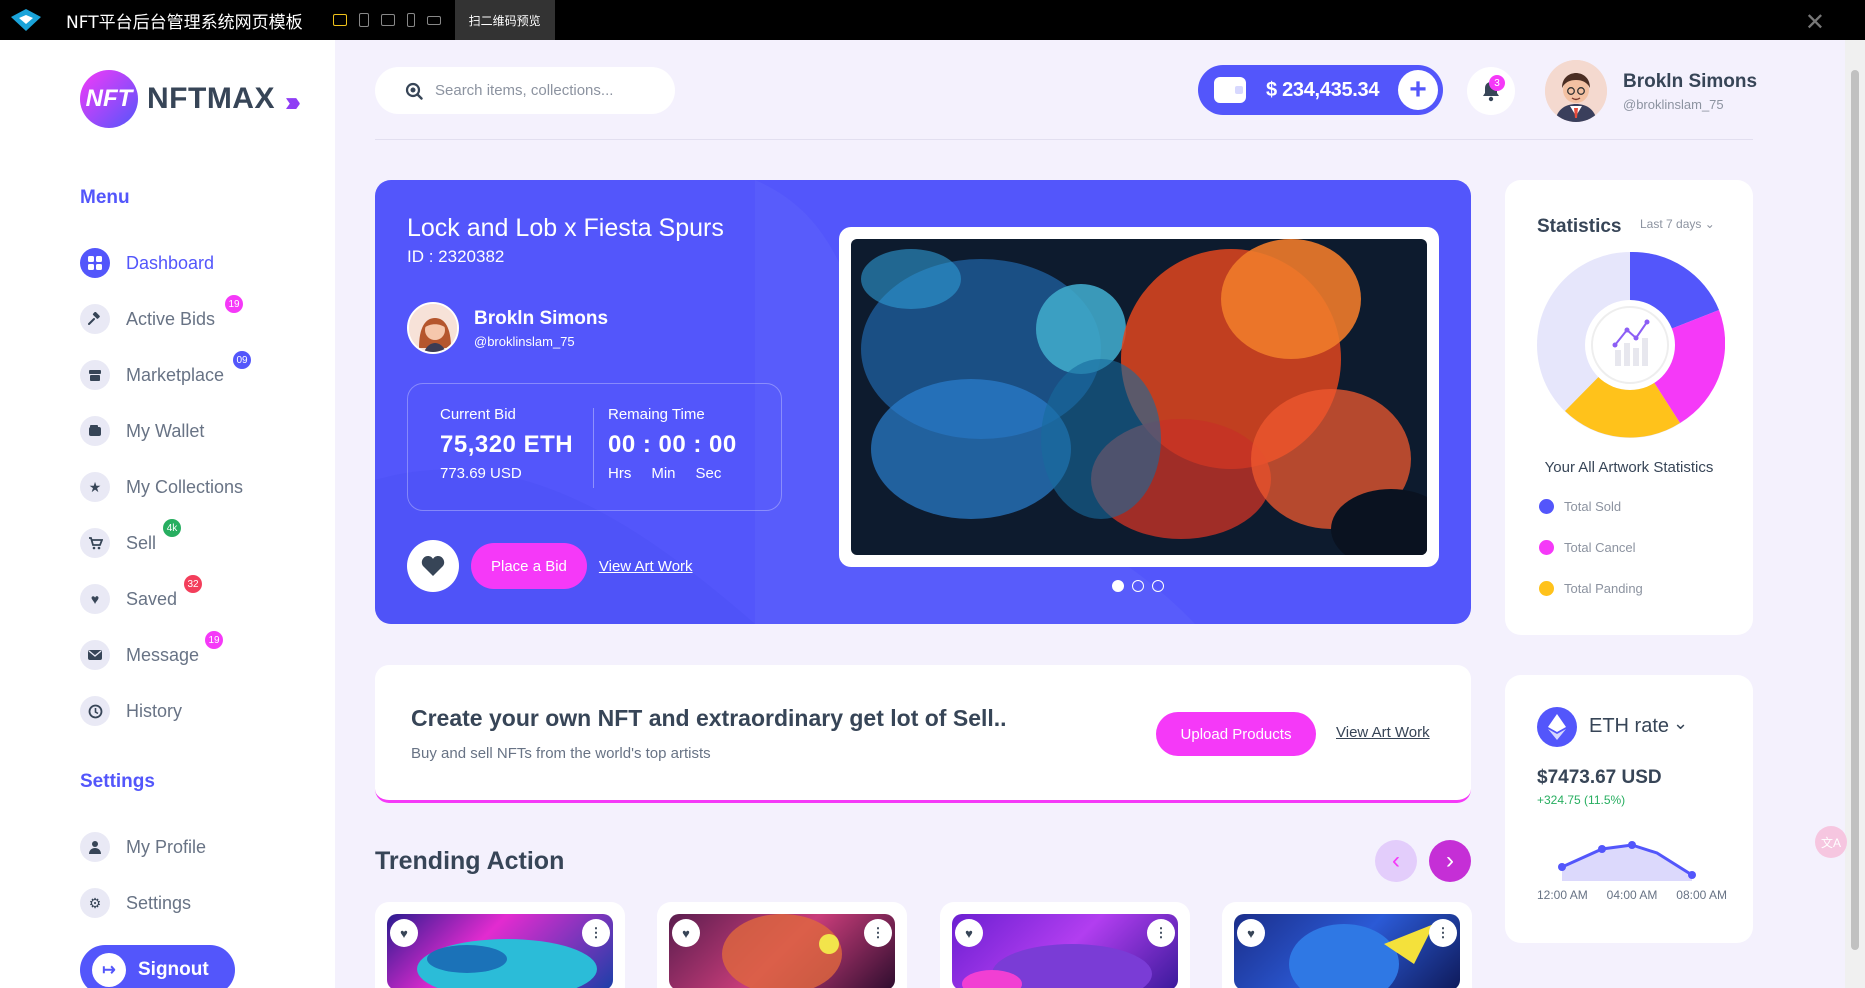 The image size is (1865, 988). What do you see at coordinates (95, 847) in the screenshot?
I see `user-icon` at bounding box center [95, 847].